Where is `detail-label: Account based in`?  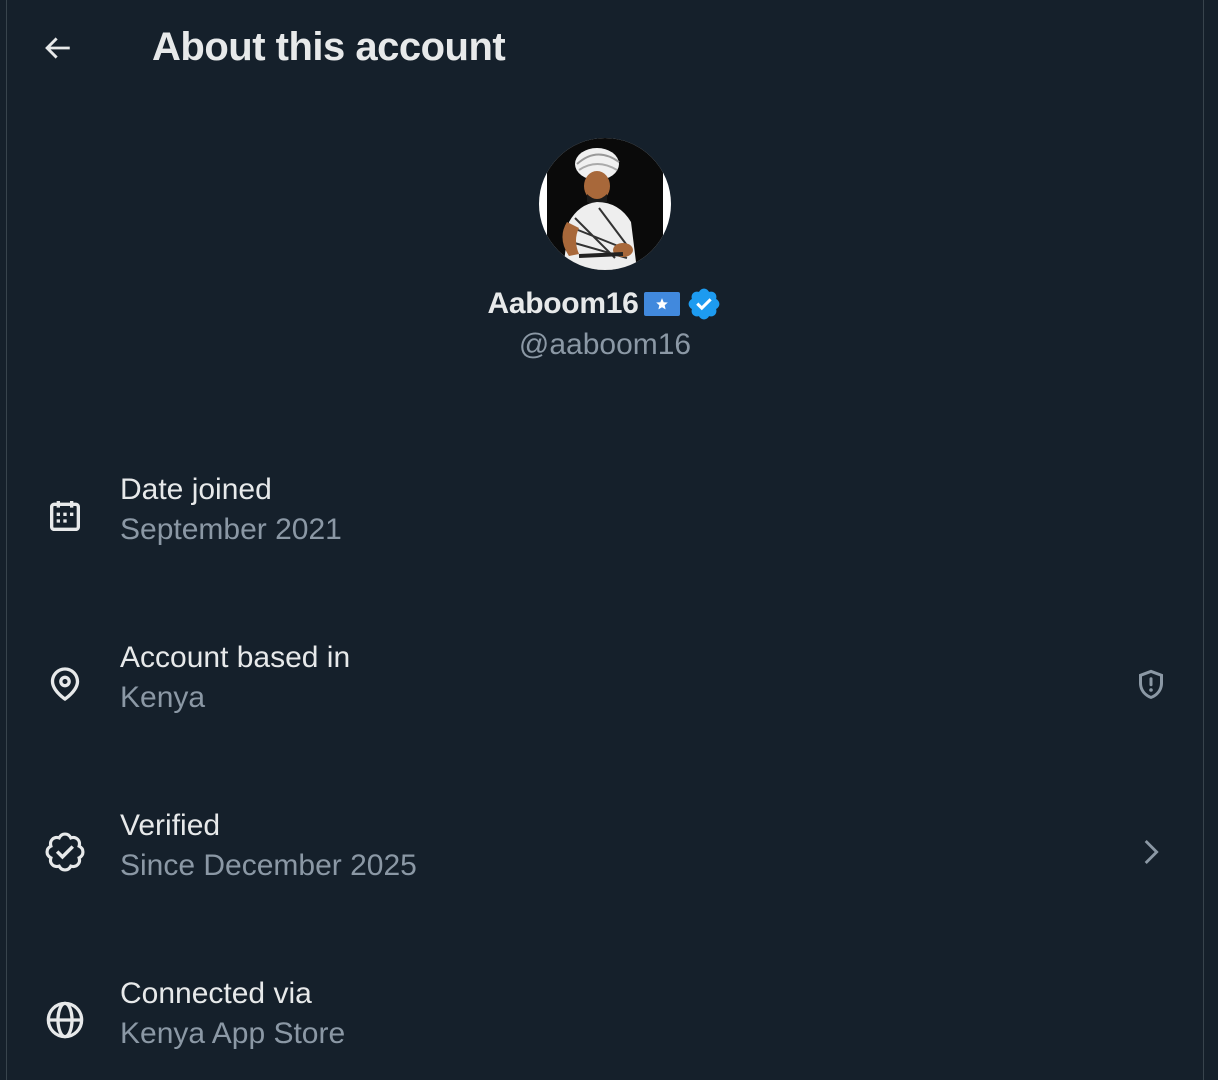
detail-label: Account based in is located at coordinates (235, 657).